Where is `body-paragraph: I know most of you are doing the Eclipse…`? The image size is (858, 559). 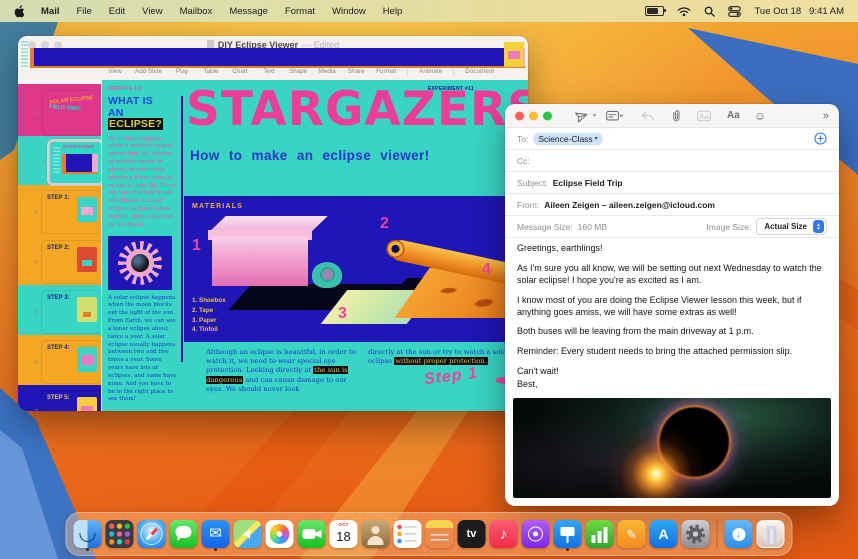
body-paragraph: I know most of you are doing the Eclipse… is located at coordinates (659, 305).